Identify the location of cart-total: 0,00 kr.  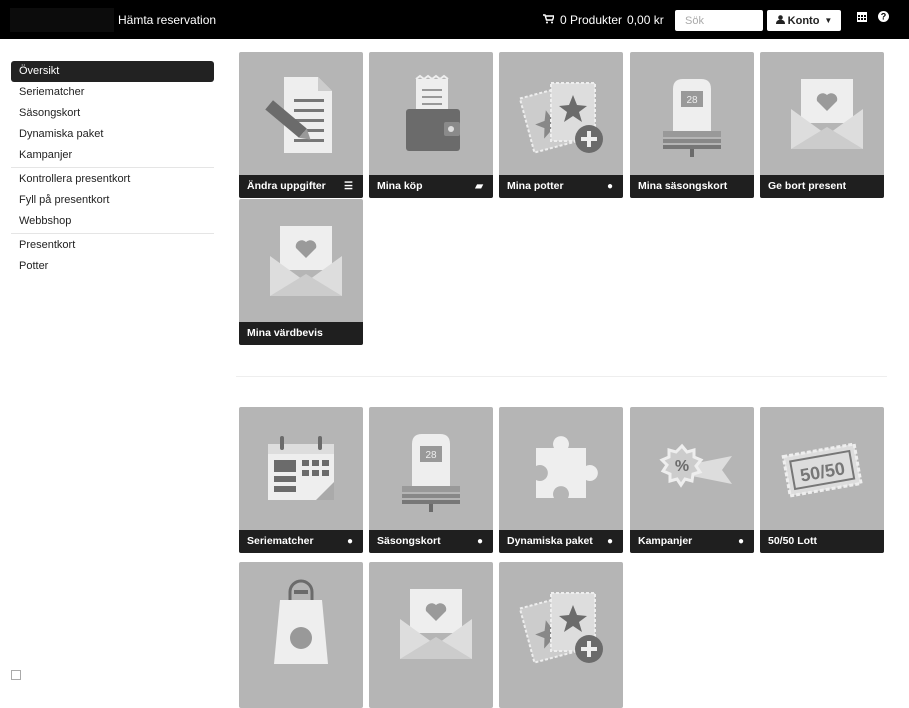
(645, 20).